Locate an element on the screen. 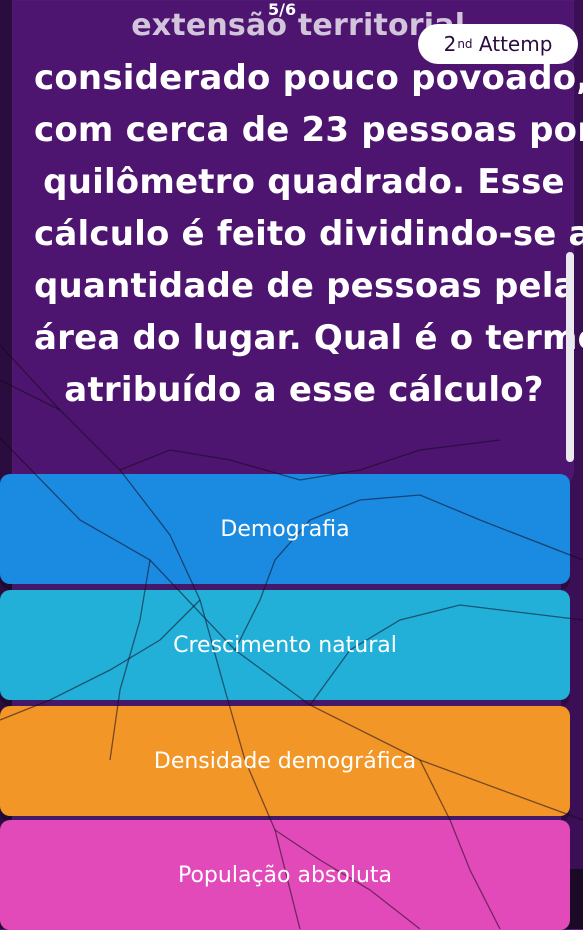 The image size is (583, 930). scrollbar-thumb is located at coordinates (570, 357).